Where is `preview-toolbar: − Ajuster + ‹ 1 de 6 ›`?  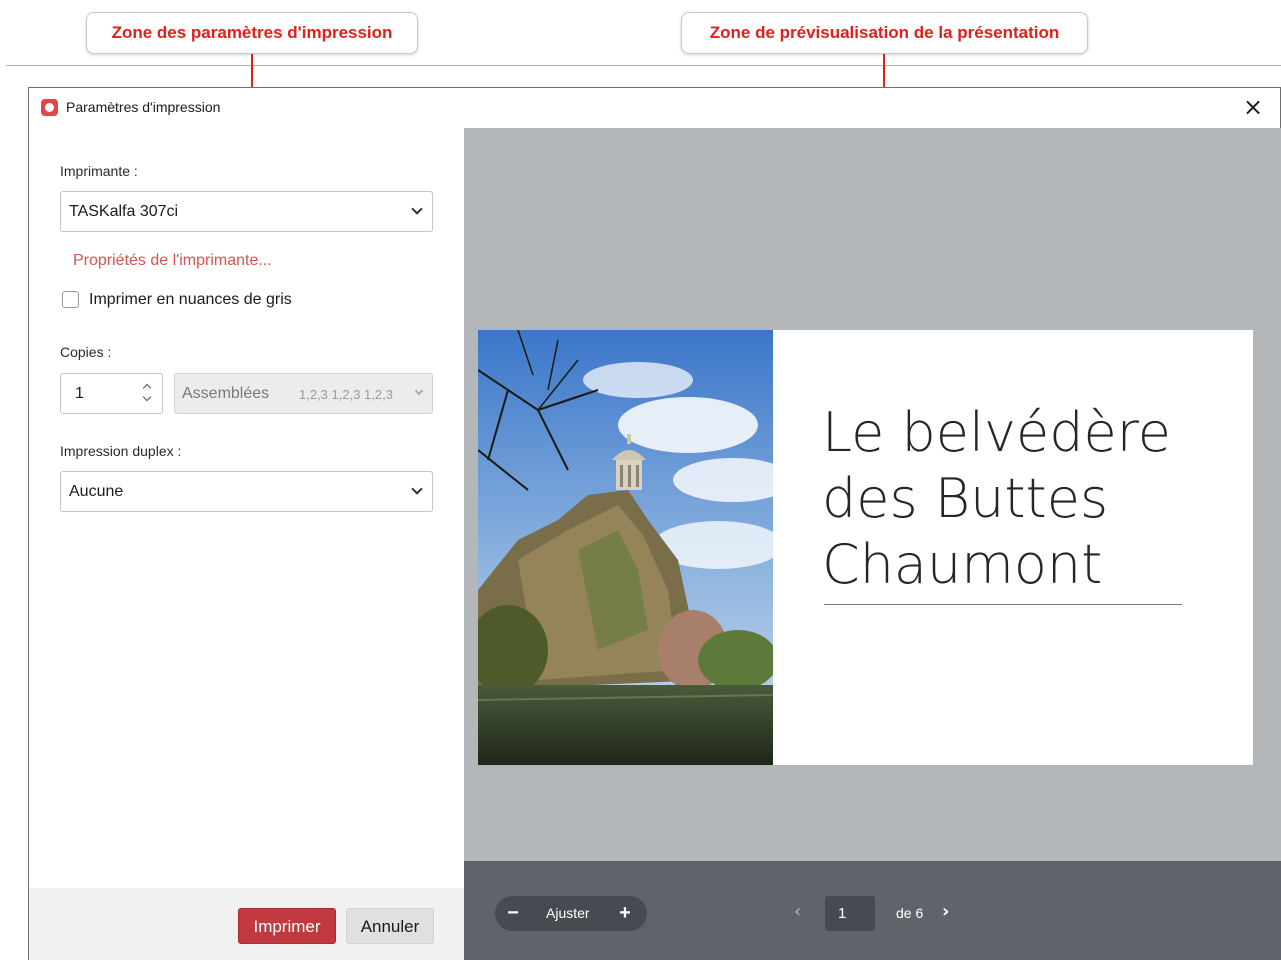 preview-toolbar: − Ajuster + ‹ 1 de 6 › is located at coordinates (872, 910).